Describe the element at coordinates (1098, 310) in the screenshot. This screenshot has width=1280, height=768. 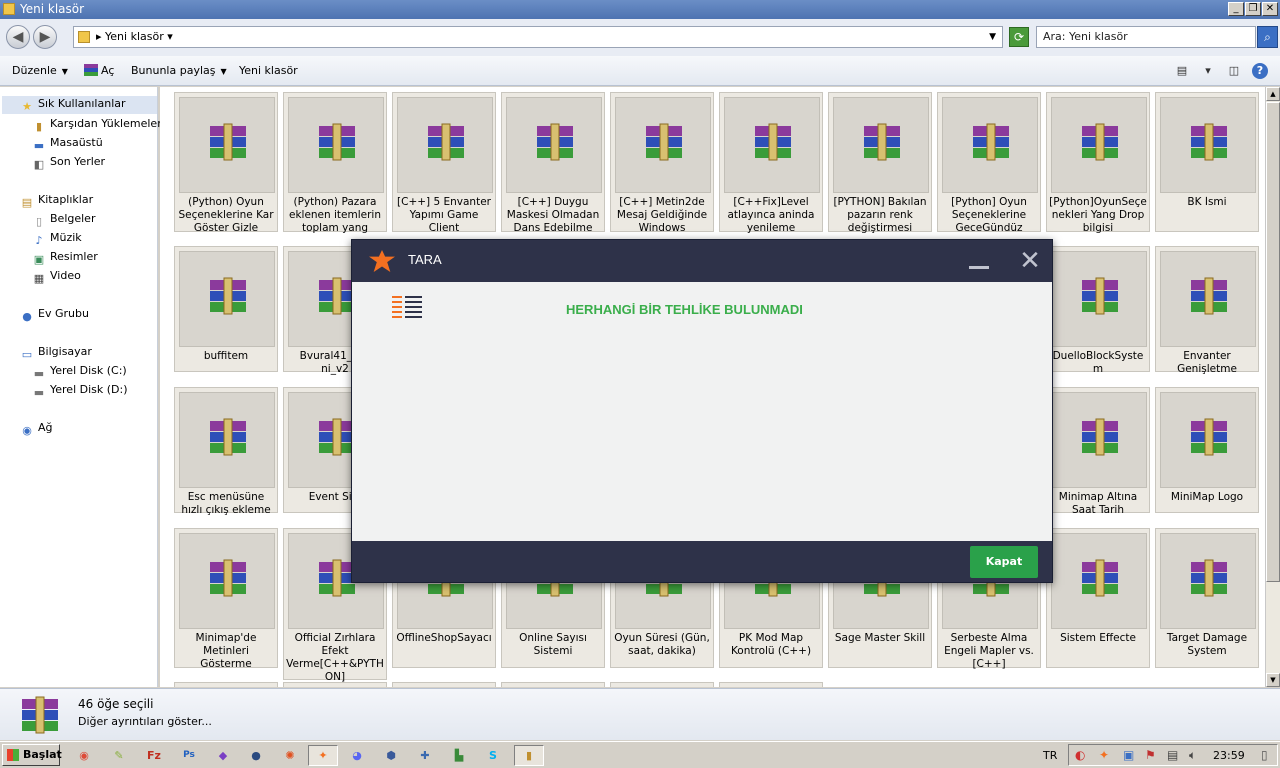
I see `file-tile: DuelloBlockSystem` at that location.